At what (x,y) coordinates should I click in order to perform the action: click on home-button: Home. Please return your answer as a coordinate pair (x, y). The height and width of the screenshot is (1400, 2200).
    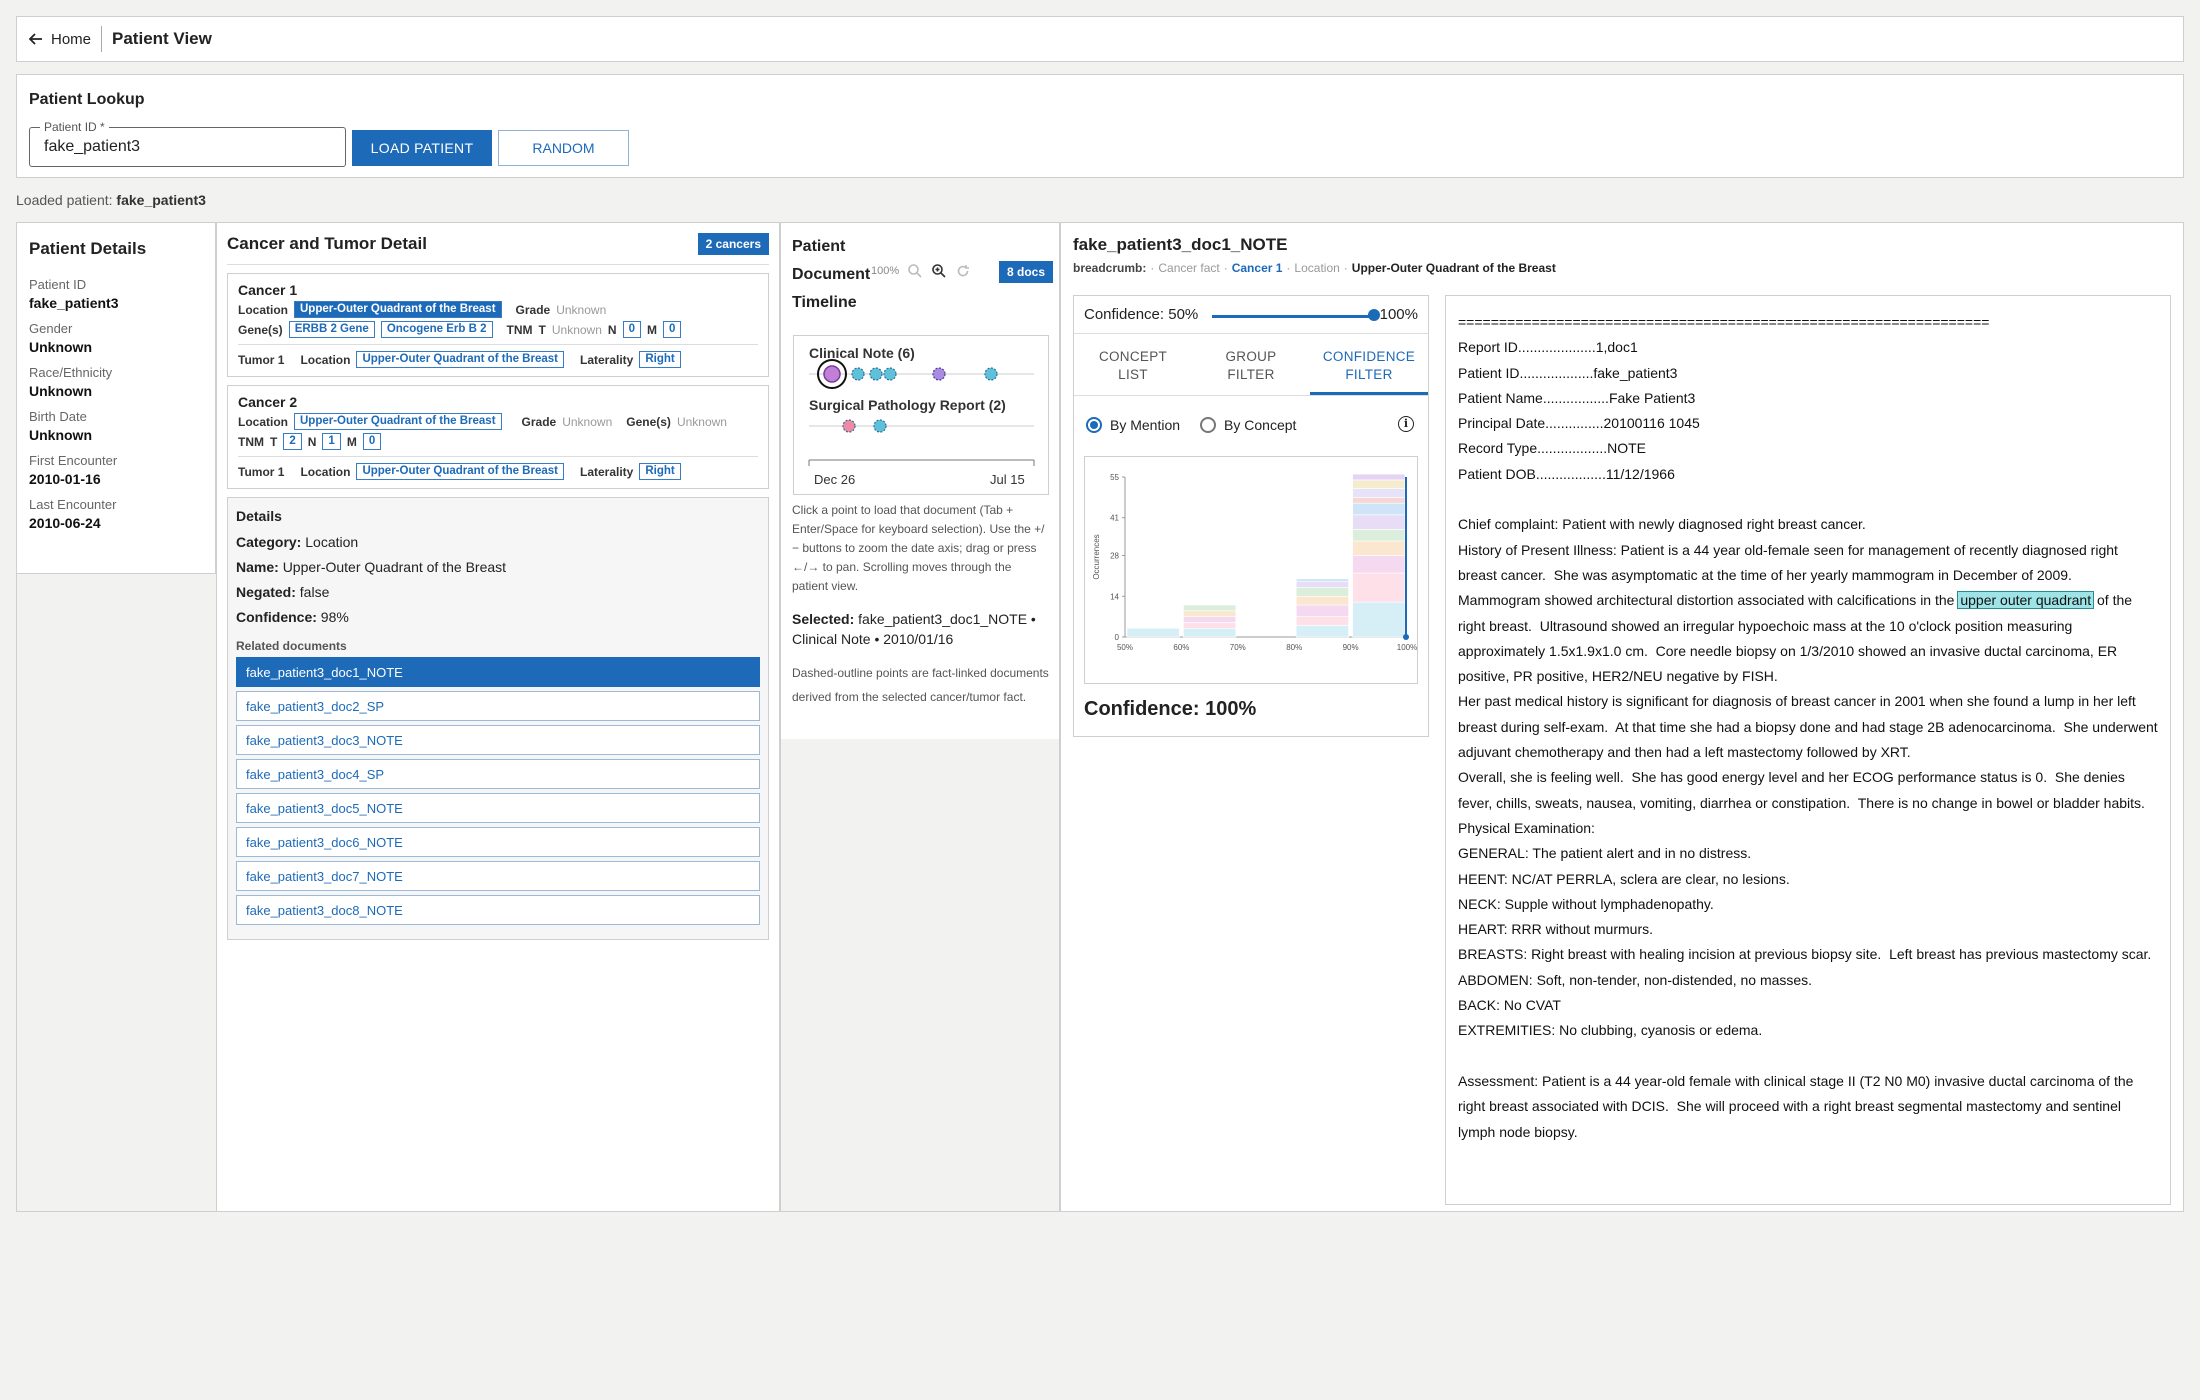
    Looking at the image, I should click on (66, 39).